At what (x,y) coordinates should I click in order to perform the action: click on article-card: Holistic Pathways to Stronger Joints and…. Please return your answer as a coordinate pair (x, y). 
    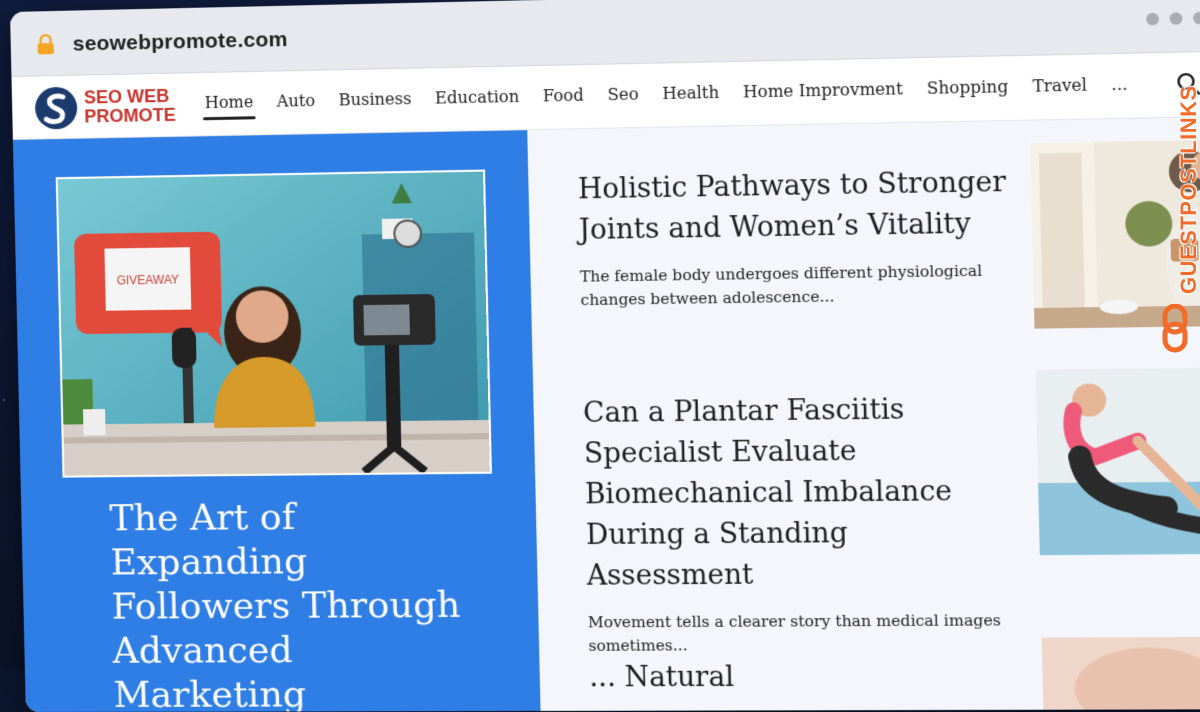
    Looking at the image, I should click on (799, 237).